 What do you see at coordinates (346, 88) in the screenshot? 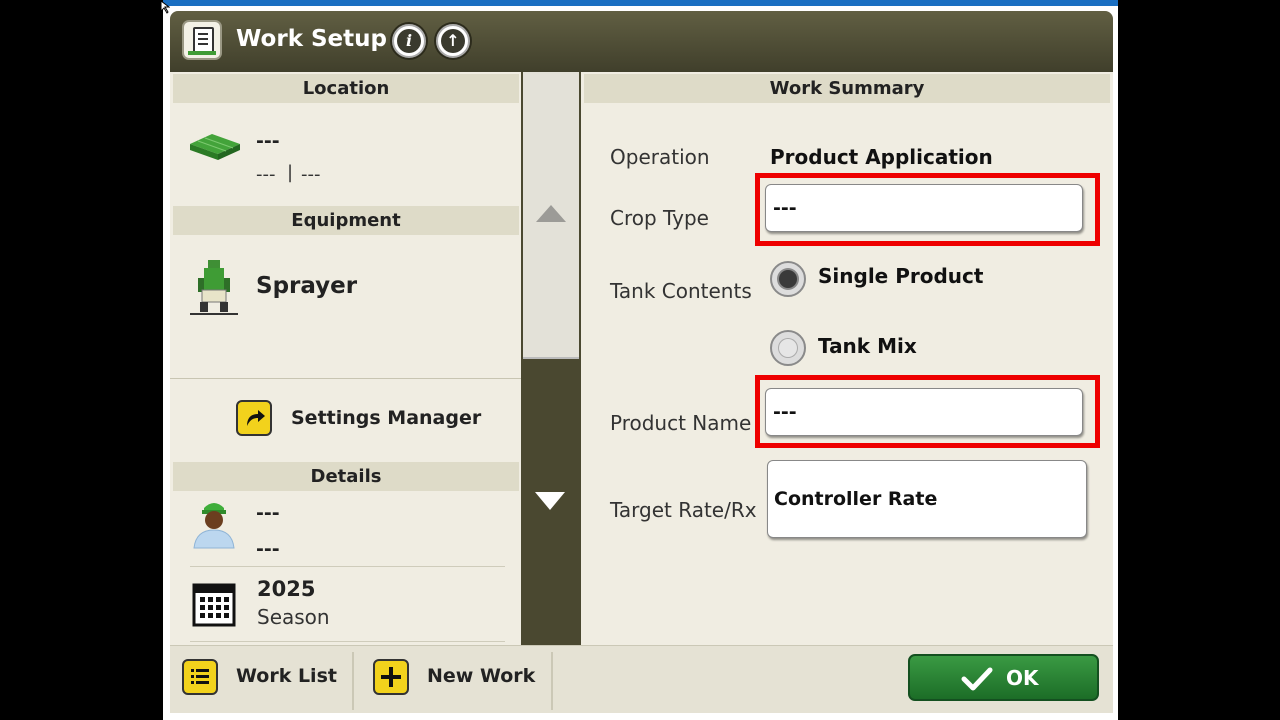
I see `location-header: Location` at bounding box center [346, 88].